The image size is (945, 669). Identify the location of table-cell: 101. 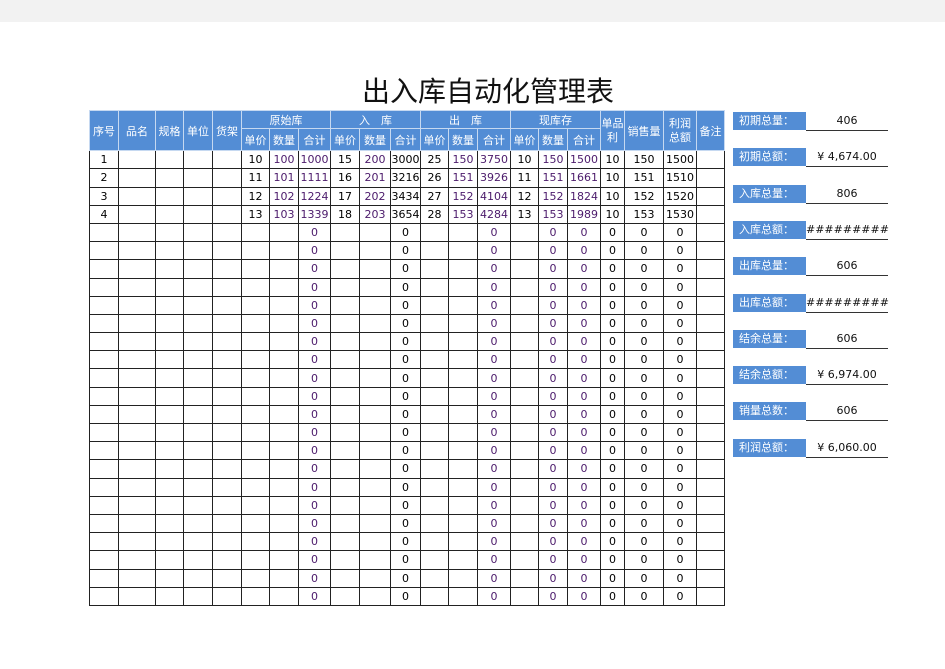
(284, 178).